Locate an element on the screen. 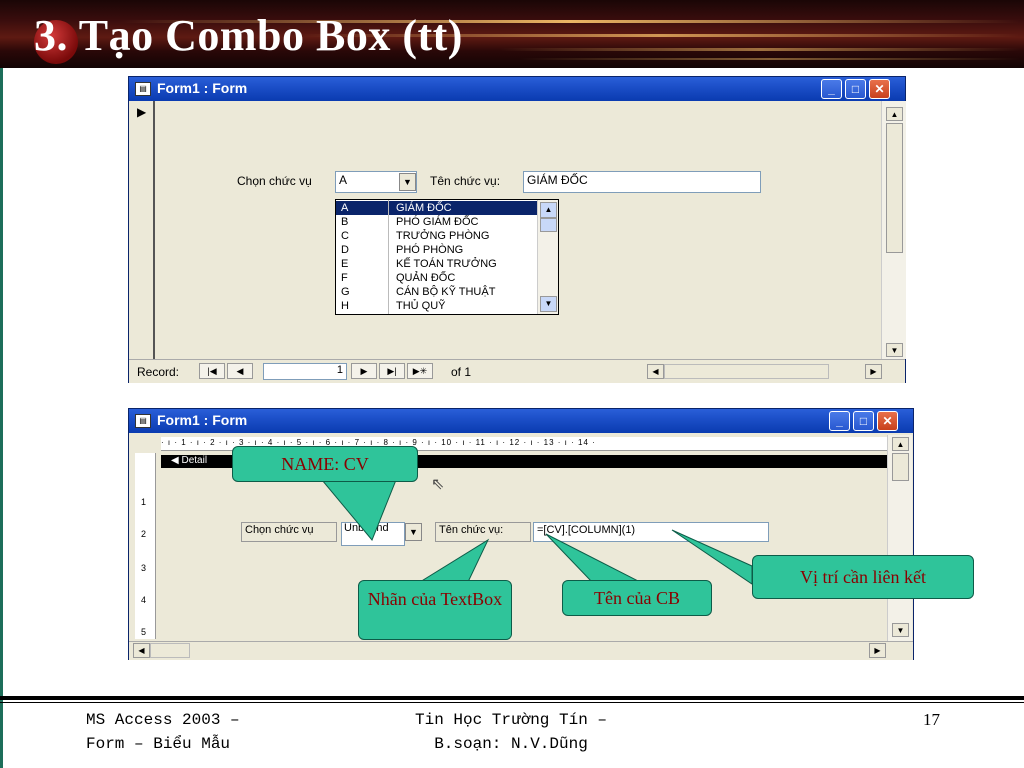 The image size is (1024, 768). record-of-label: of 1 is located at coordinates (461, 372).